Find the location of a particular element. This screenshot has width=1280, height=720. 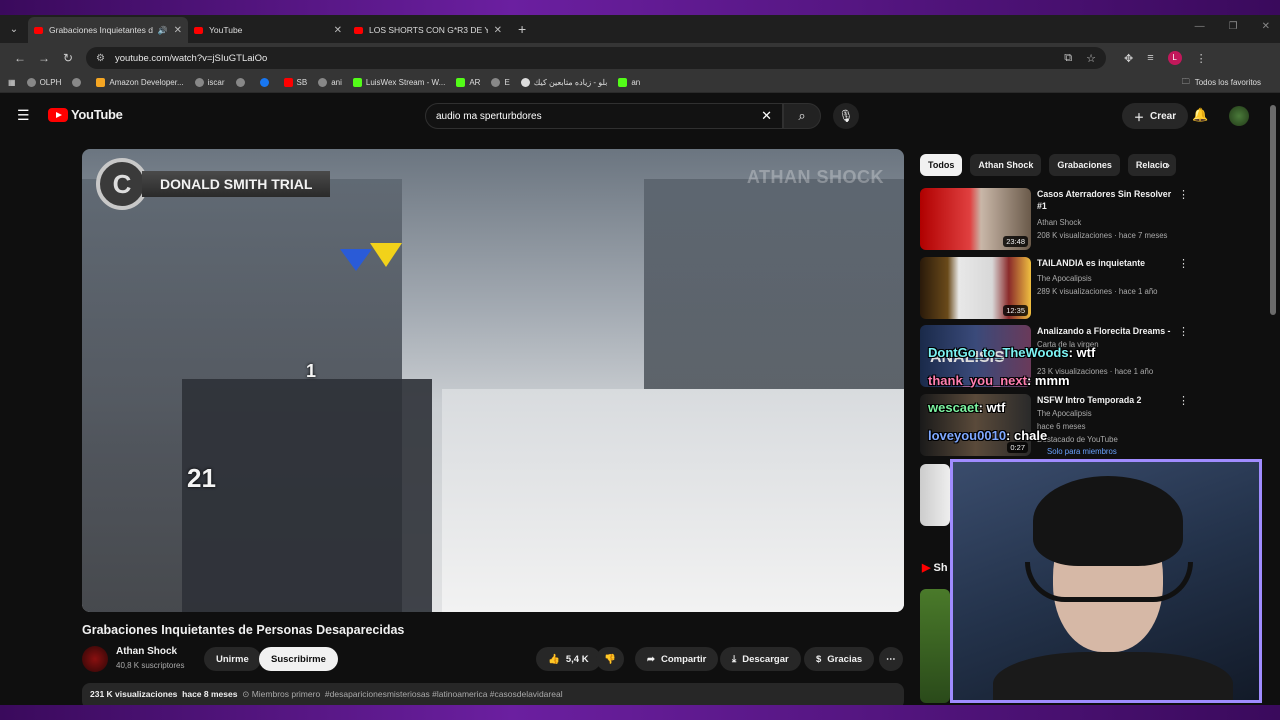

create-button: ＋ Crear is located at coordinates (1155, 116).